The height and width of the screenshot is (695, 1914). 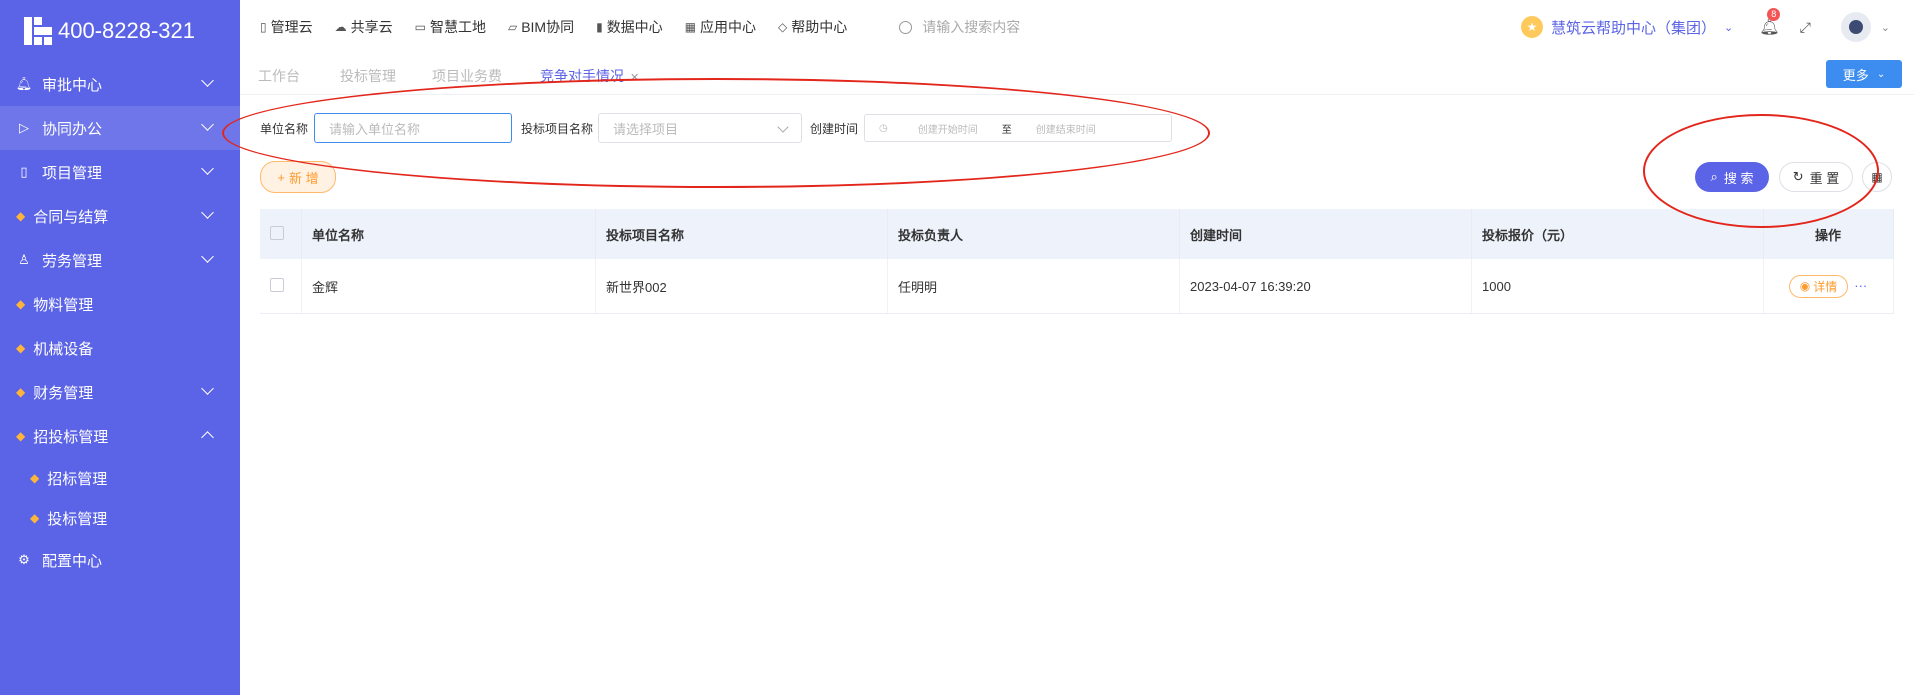 What do you see at coordinates (120, 216) in the screenshot?
I see `sidebar-item-contract: ◆ 合同与结算` at bounding box center [120, 216].